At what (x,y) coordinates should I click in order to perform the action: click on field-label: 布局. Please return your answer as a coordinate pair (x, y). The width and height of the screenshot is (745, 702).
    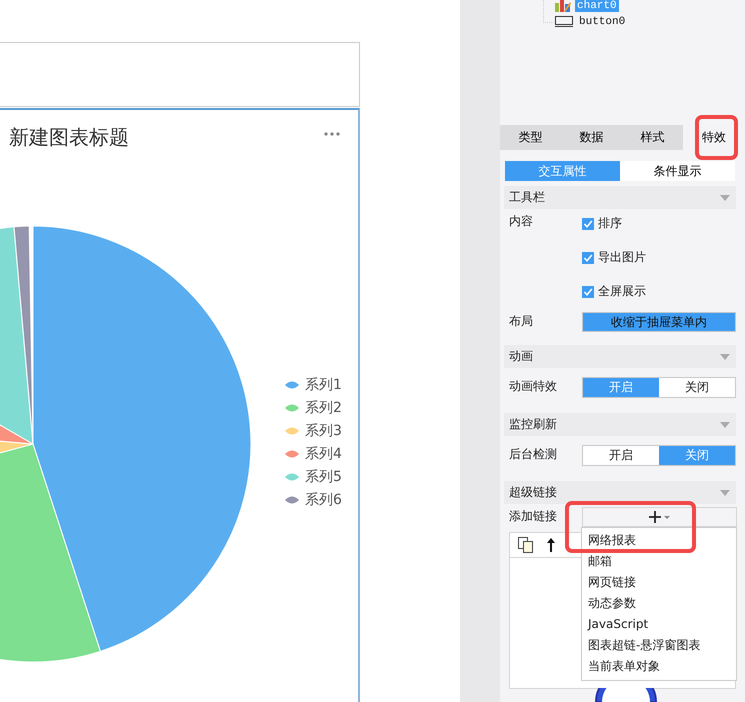
    Looking at the image, I should click on (521, 321).